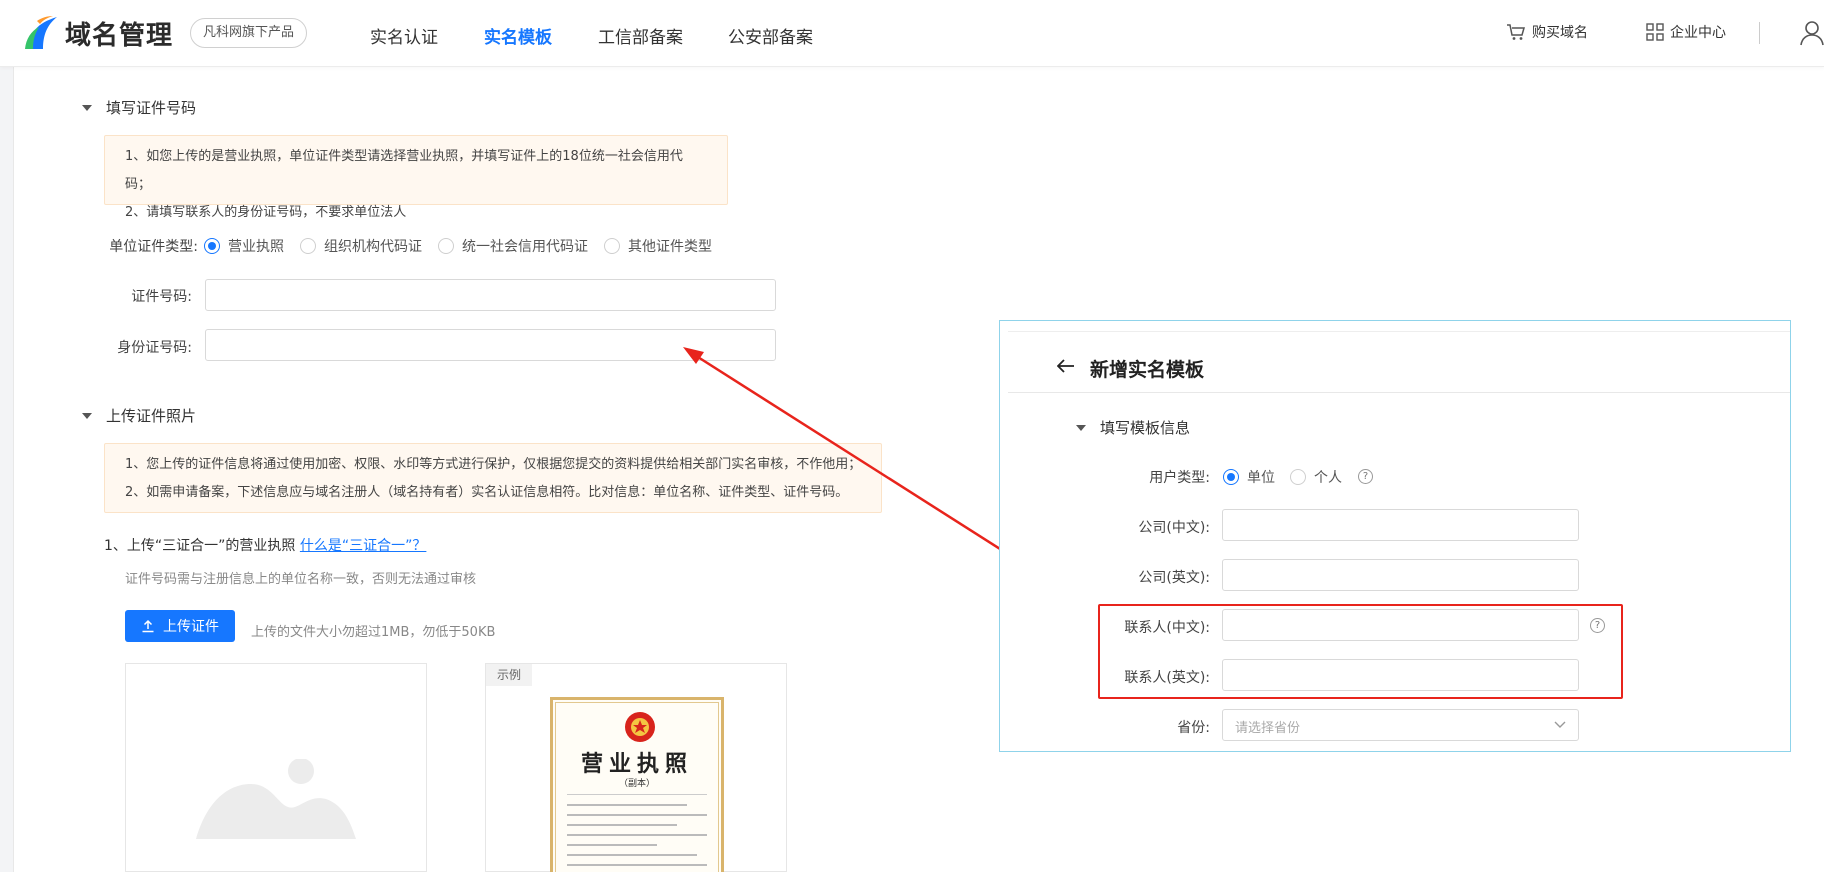 This screenshot has width=1824, height=872. Describe the element at coordinates (1328, 478) in the screenshot. I see `radio-label: 个人` at that location.